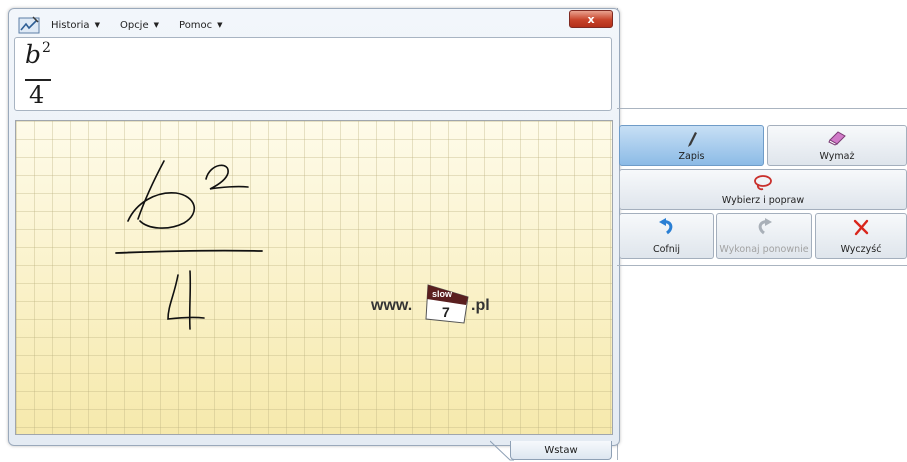 The height and width of the screenshot is (462, 907). Describe the element at coordinates (861, 228) in the screenshot. I see `red-x-icon` at that location.